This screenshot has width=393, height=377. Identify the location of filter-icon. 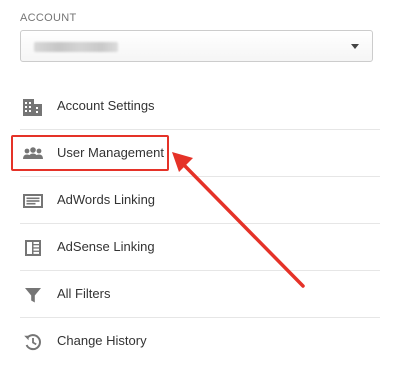
(33, 295).